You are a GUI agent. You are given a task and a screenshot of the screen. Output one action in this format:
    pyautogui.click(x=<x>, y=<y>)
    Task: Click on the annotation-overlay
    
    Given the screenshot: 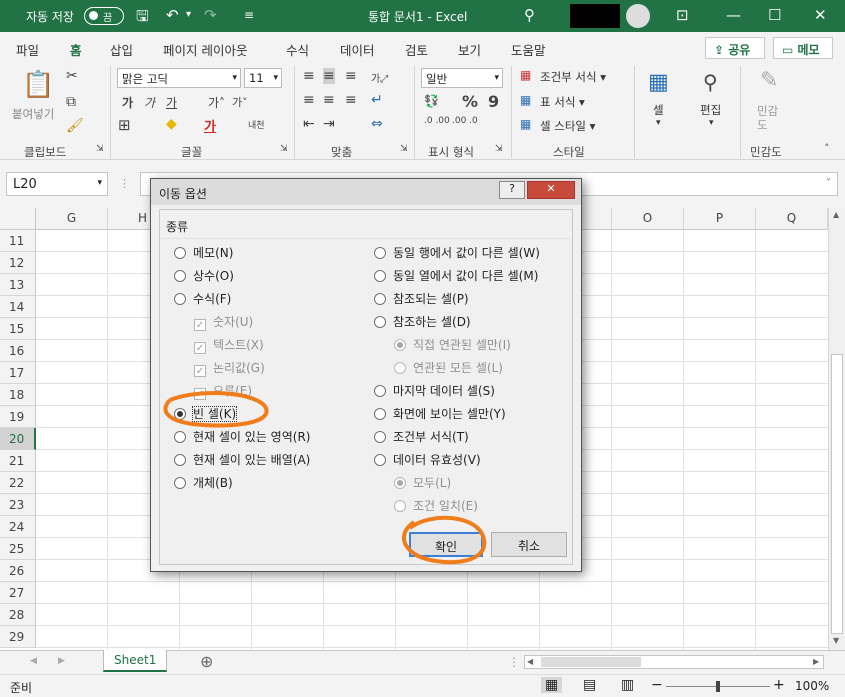 What is the action you would take?
    pyautogui.click(x=325, y=478)
    